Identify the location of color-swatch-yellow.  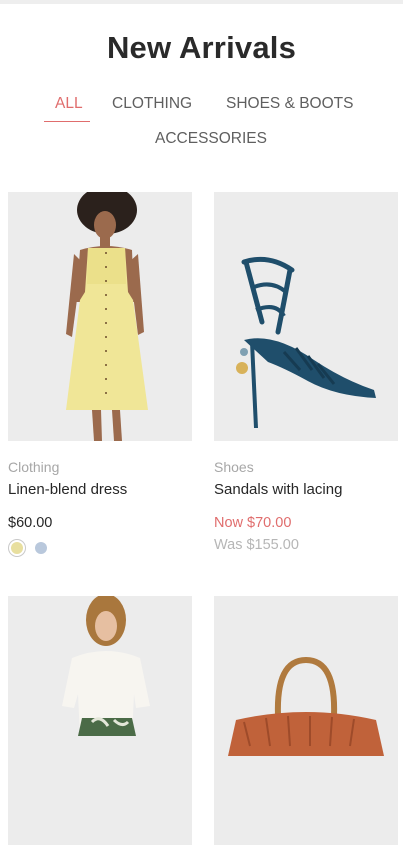
(17, 548).